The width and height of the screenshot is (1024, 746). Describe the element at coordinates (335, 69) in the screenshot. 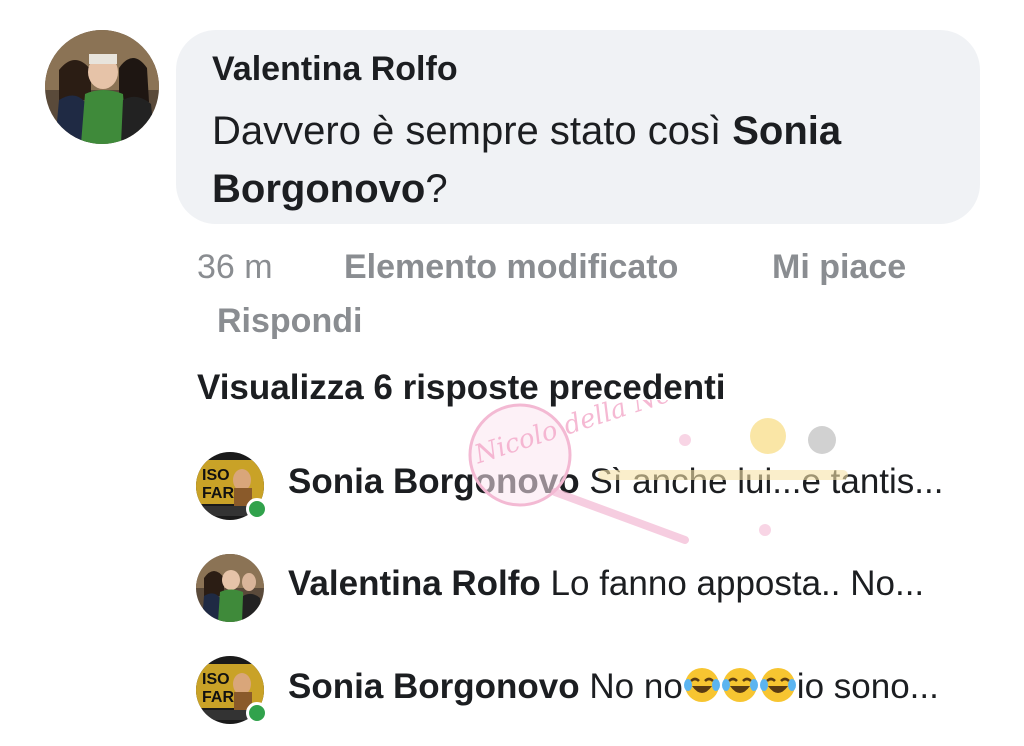

I see `comment-author: Valentina Rolfo` at that location.